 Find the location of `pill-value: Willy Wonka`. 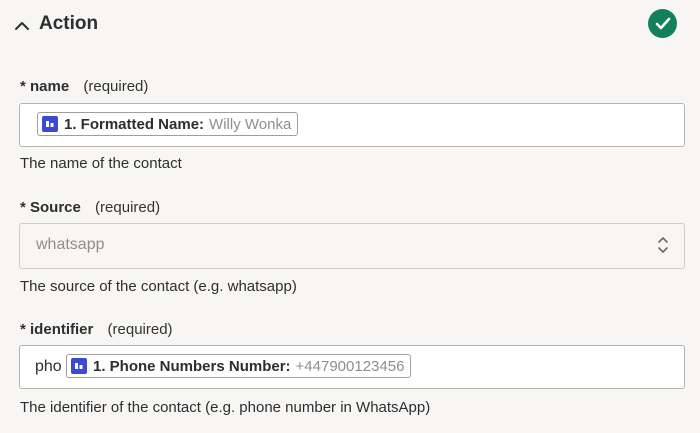

pill-value: Willy Wonka is located at coordinates (250, 124).